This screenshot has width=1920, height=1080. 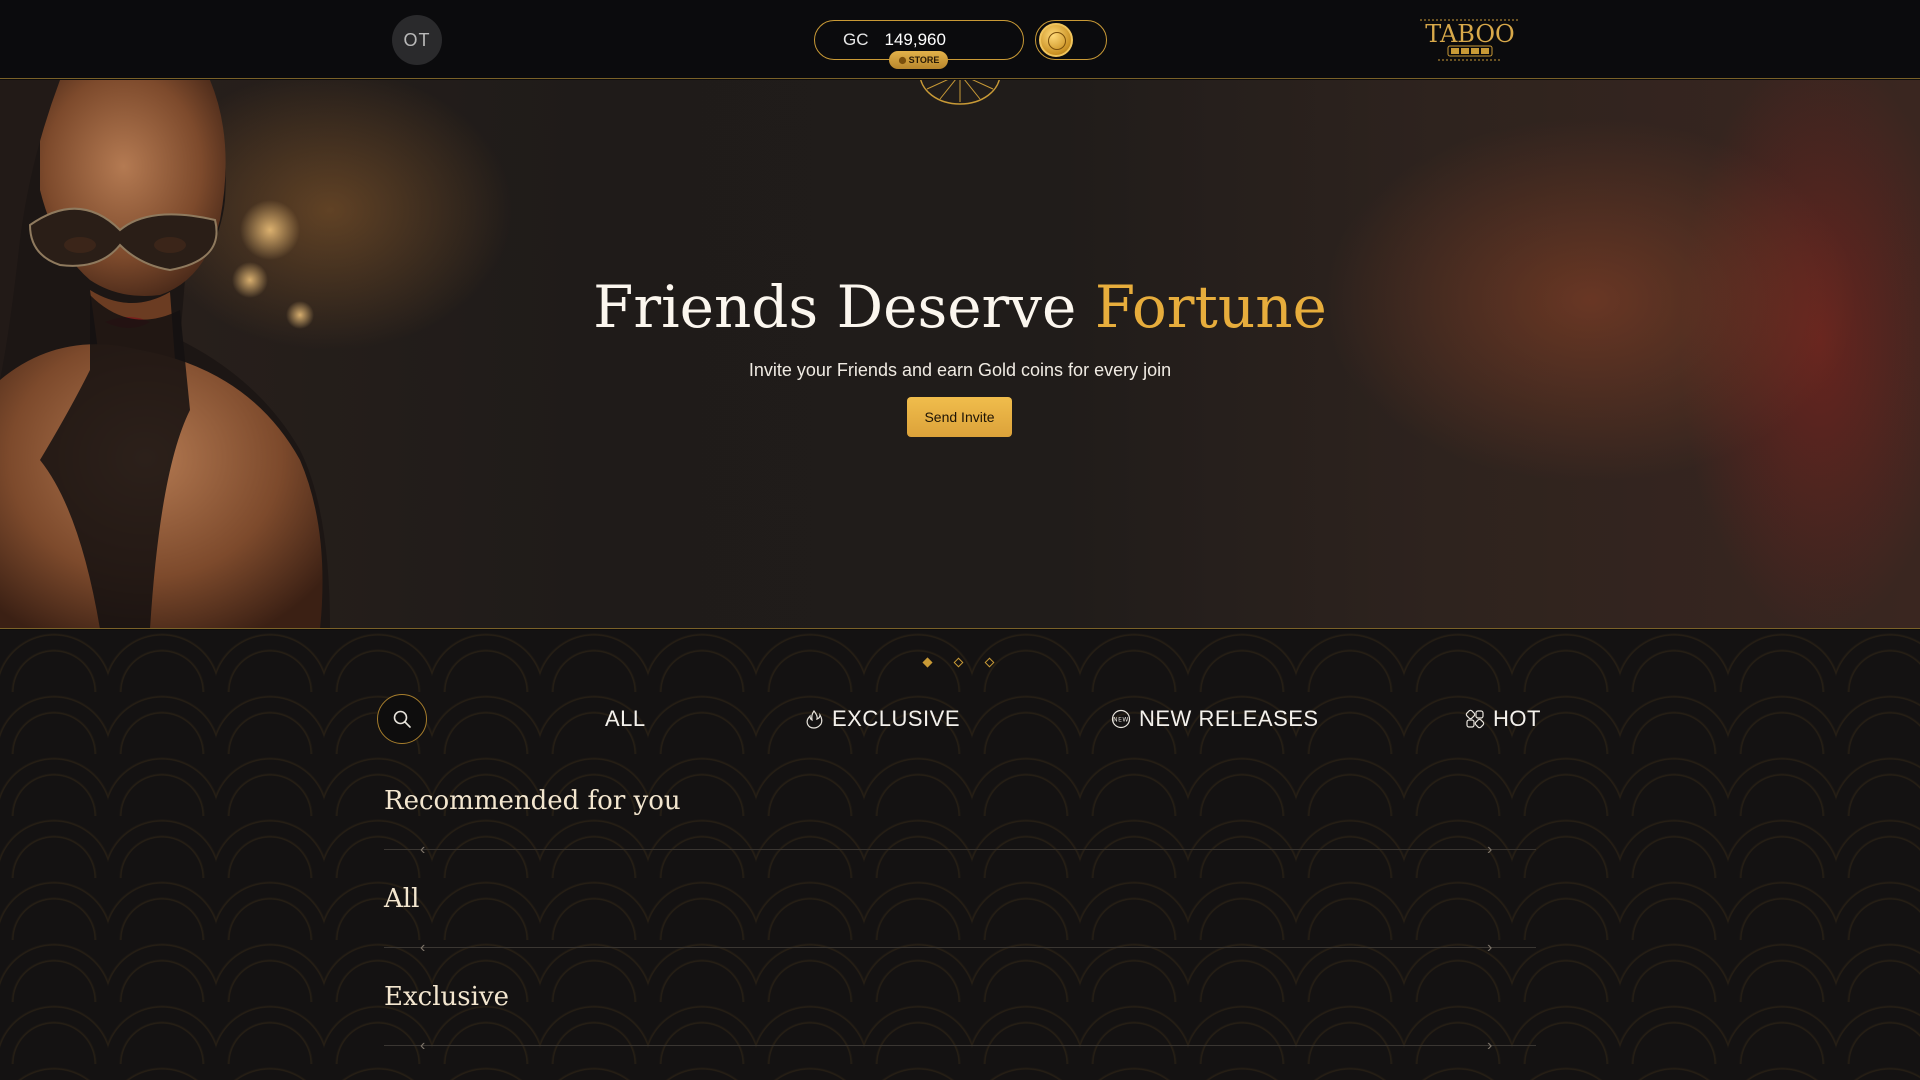 I want to click on game-rail-recommended: ‹ ›, so click(x=960, y=850).